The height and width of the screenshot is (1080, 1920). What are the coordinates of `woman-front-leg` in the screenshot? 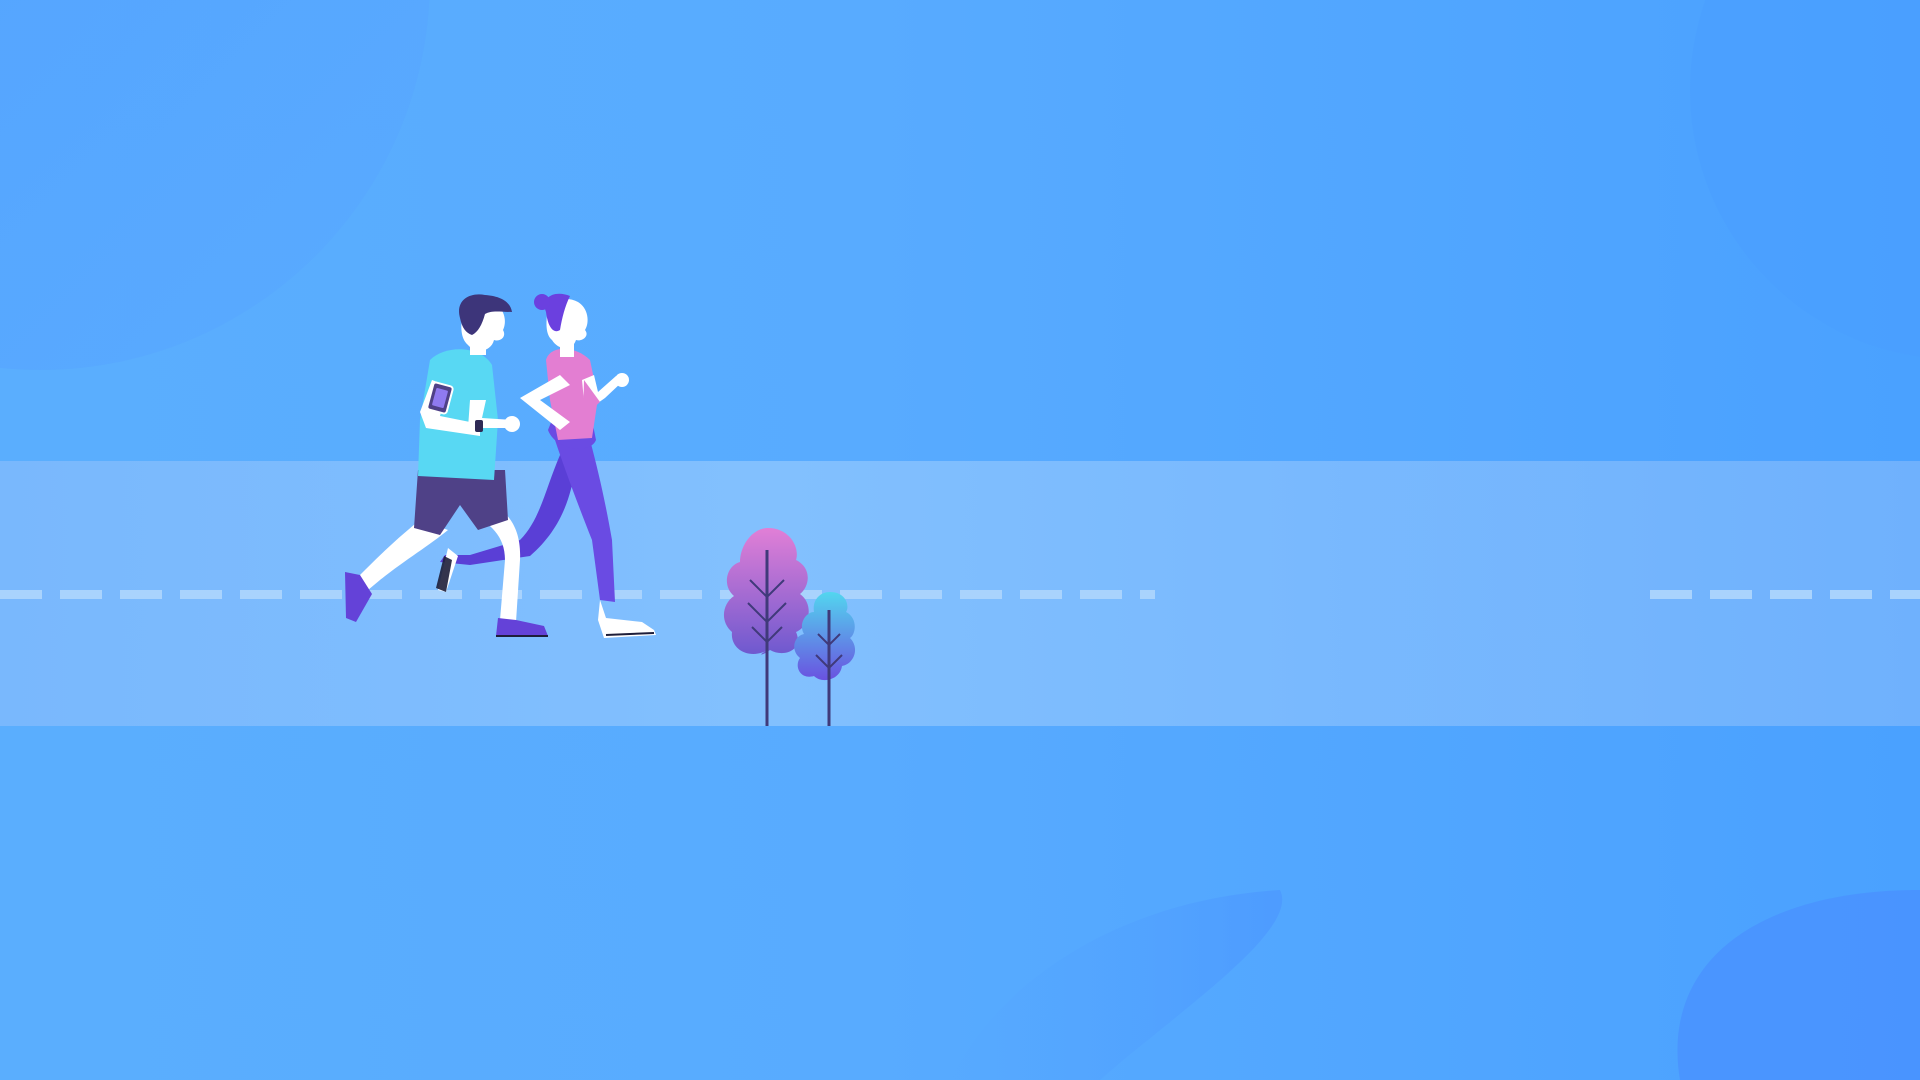 It's located at (585, 521).